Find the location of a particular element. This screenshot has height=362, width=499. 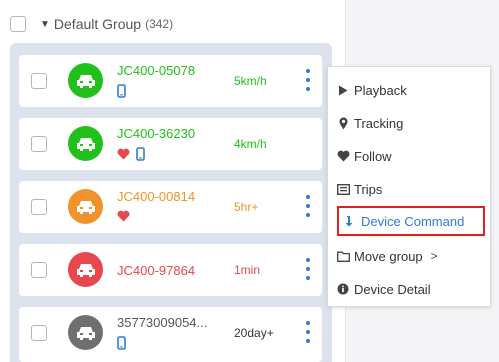

device-name: JC400-97864 is located at coordinates (156, 270).